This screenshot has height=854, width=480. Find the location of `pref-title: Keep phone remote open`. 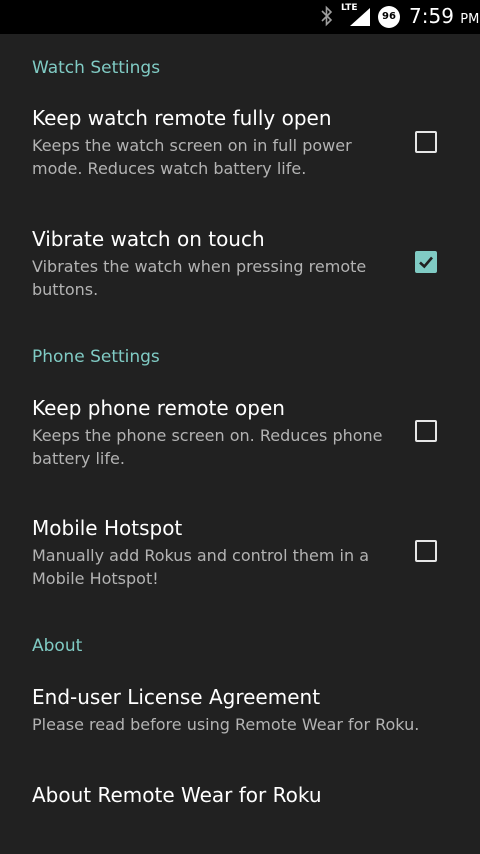

pref-title: Keep phone remote open is located at coordinates (158, 408).